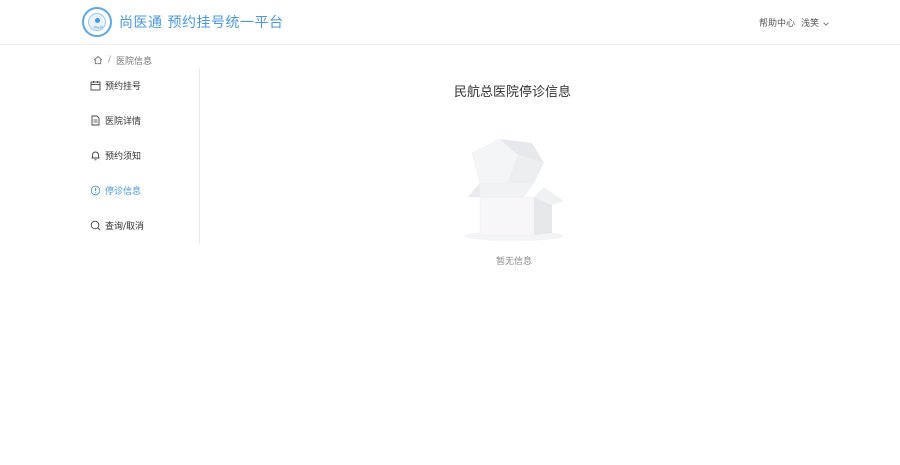 Image resolution: width=900 pixels, height=465 pixels. What do you see at coordinates (123, 86) in the screenshot?
I see `sidebar-item-label: 预约挂号` at bounding box center [123, 86].